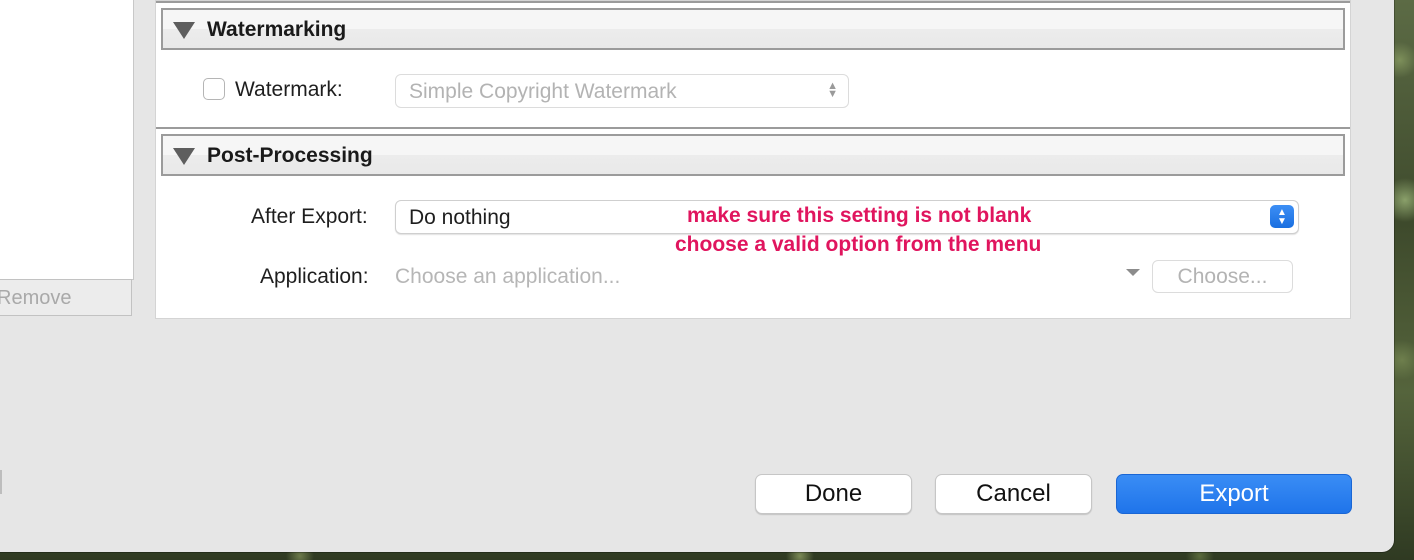 This screenshot has width=1414, height=560. I want to click on after-export-label: After Export:, so click(309, 216).